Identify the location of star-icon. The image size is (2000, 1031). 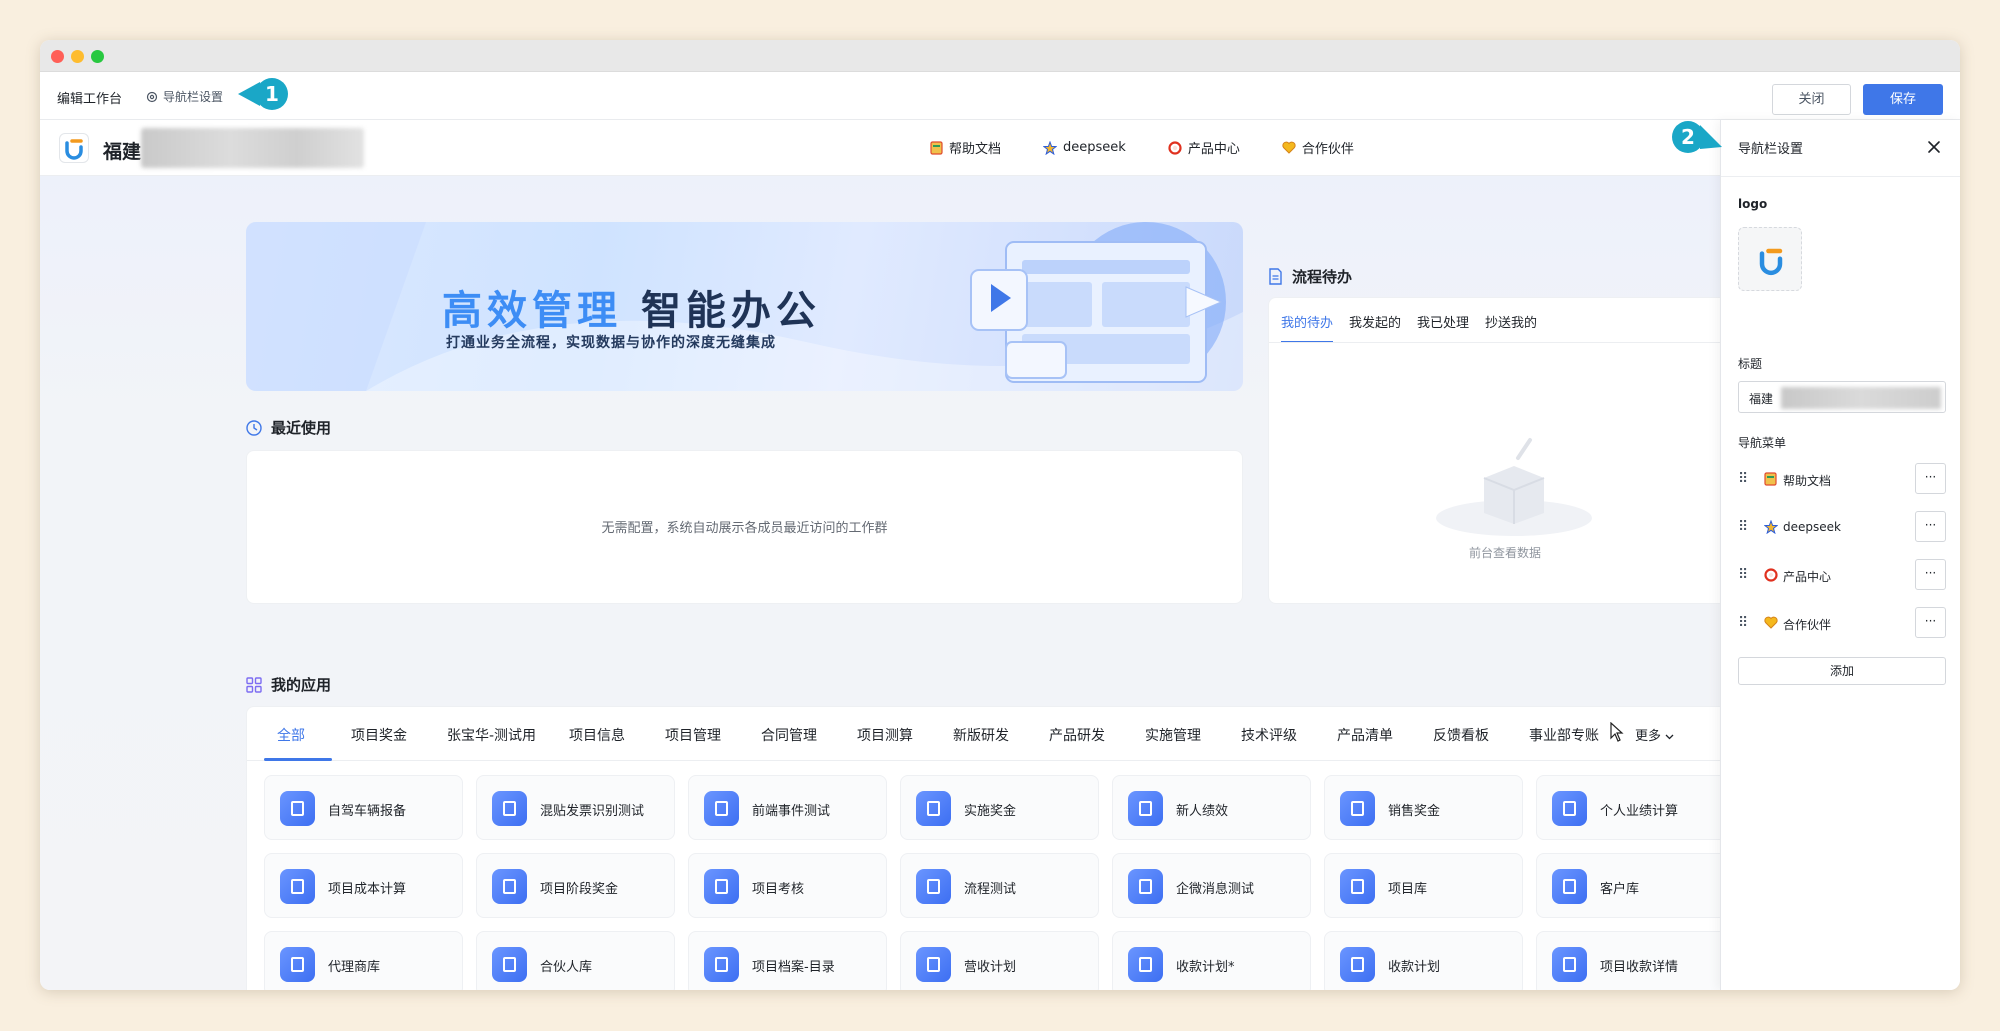
(1050, 147).